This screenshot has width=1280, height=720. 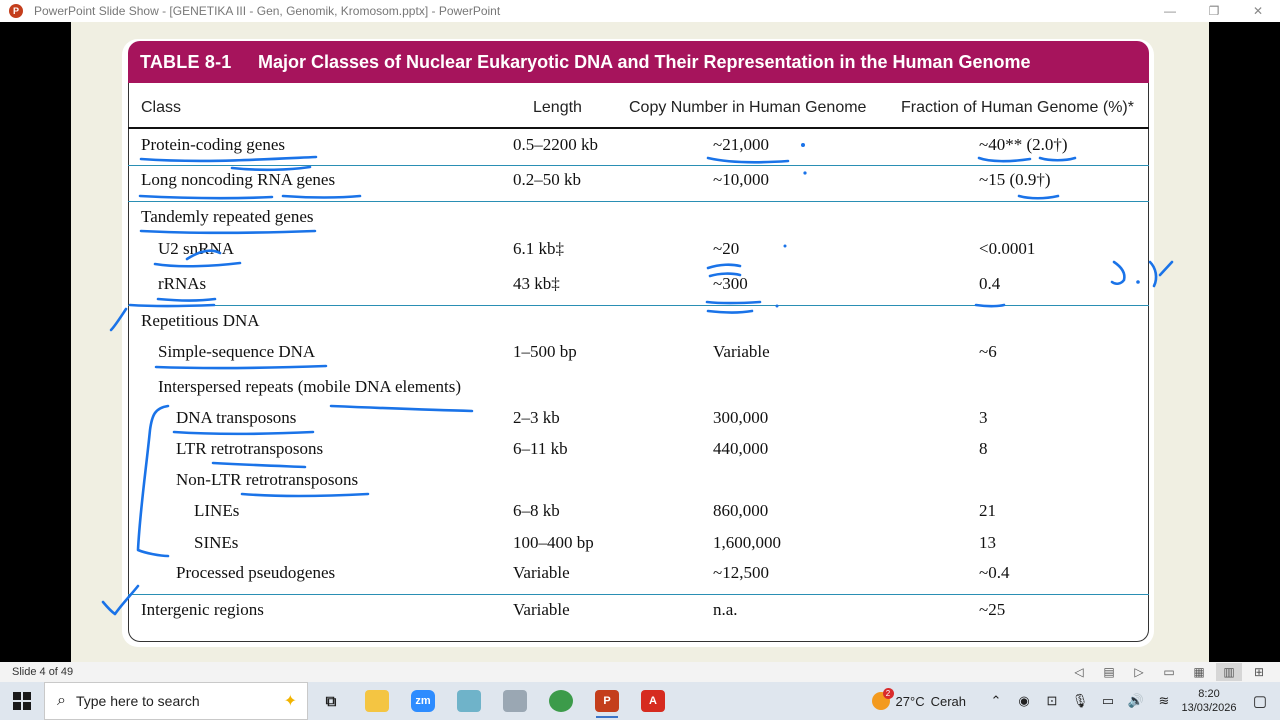 I want to click on camera-icon: ⊡, so click(x=1052, y=701).